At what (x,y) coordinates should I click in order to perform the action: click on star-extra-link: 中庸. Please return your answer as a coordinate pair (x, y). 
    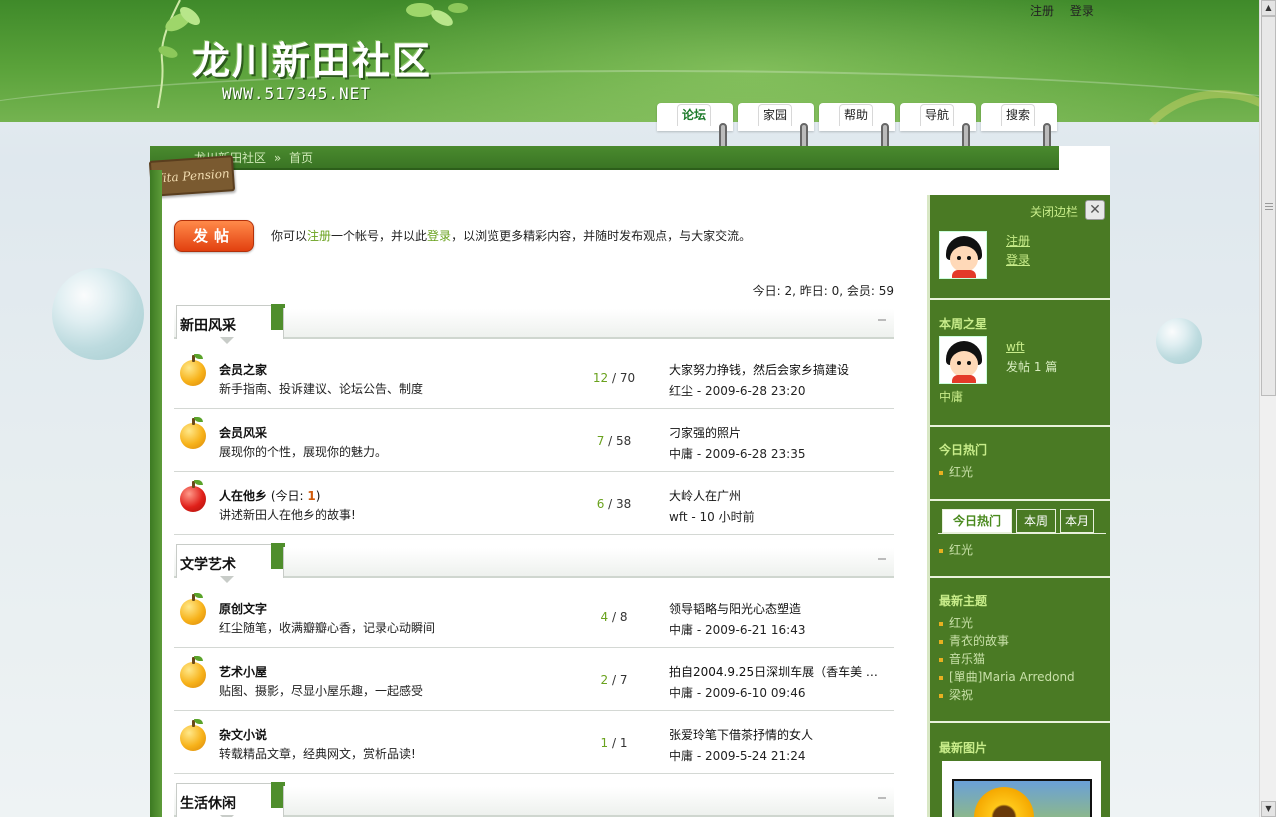
    Looking at the image, I should click on (951, 396).